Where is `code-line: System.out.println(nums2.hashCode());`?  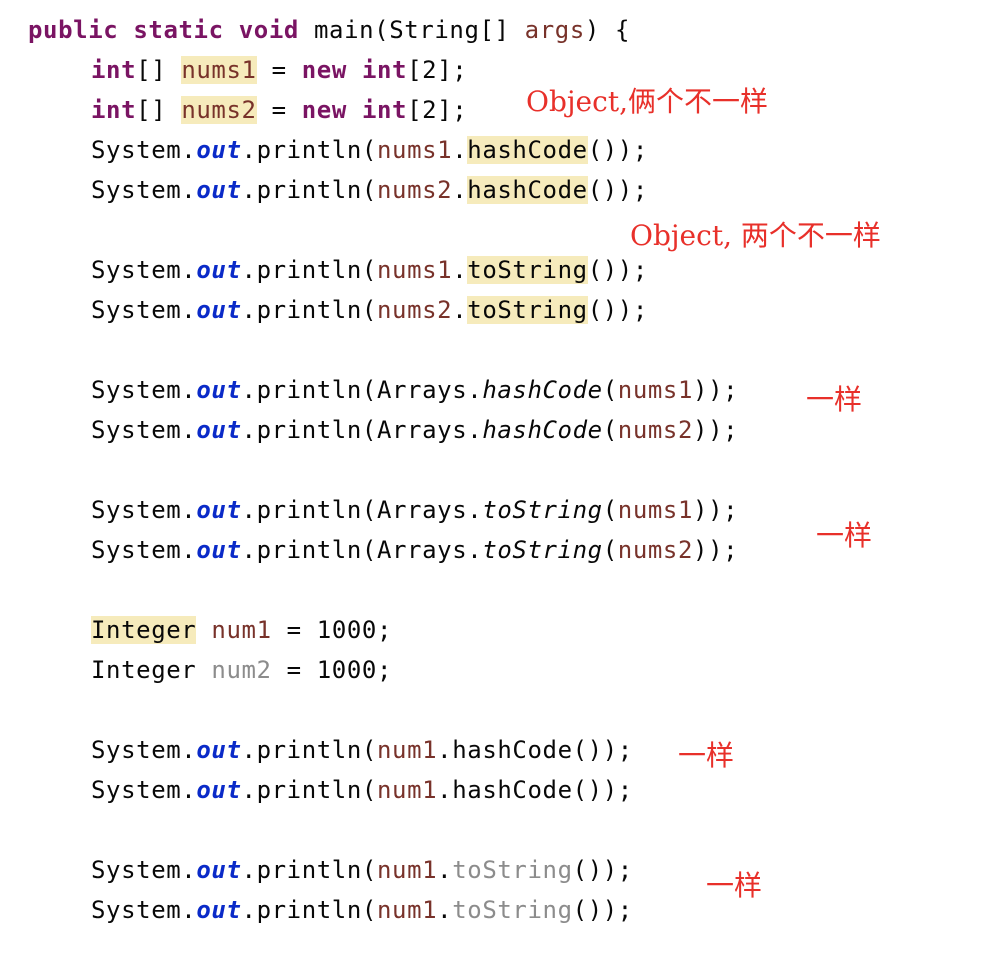 code-line: System.out.println(nums2.hashCode()); is located at coordinates (508, 190).